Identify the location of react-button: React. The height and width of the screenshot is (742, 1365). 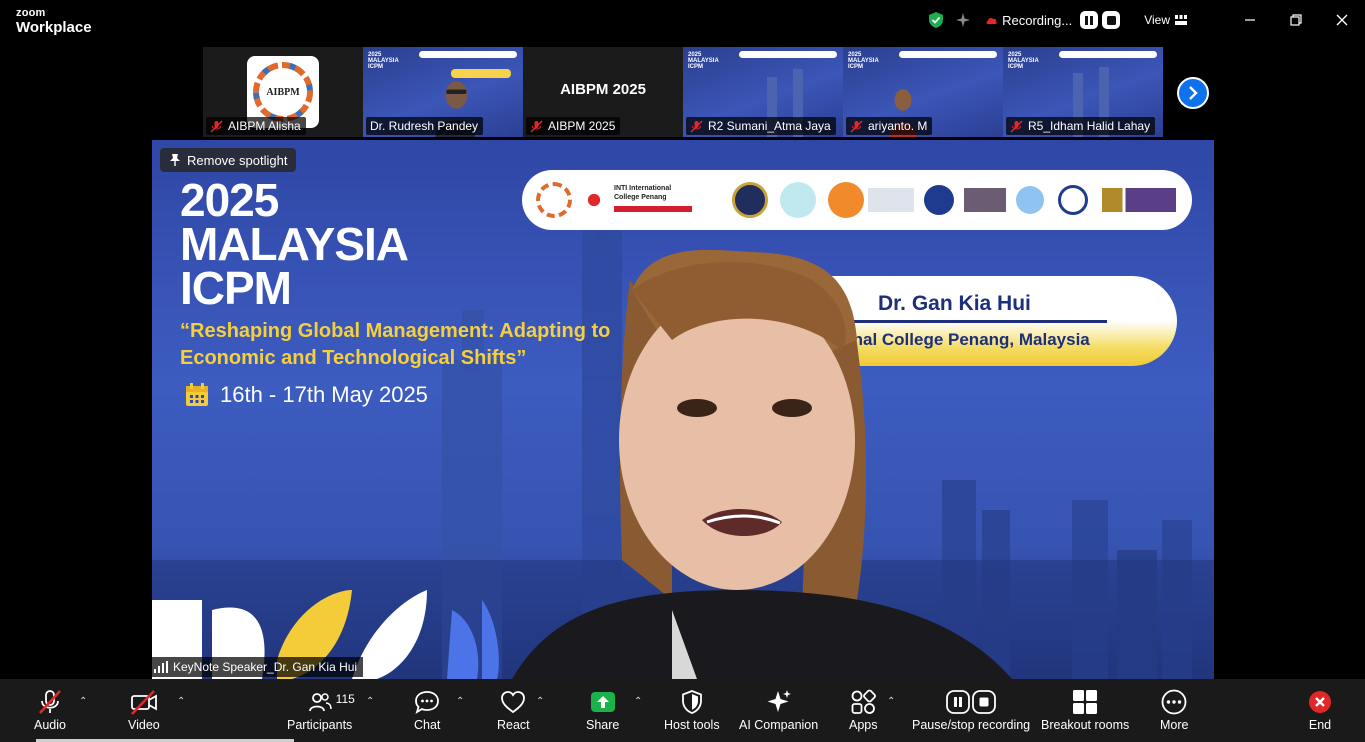
(513, 709).